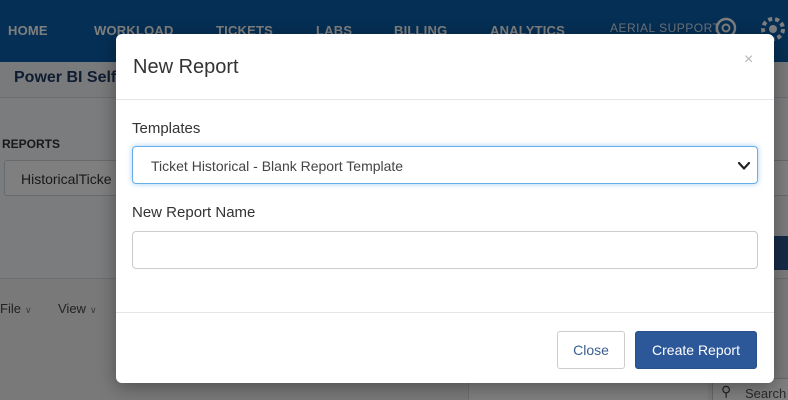  I want to click on dialog-footer: Close Create Report, so click(445, 347).